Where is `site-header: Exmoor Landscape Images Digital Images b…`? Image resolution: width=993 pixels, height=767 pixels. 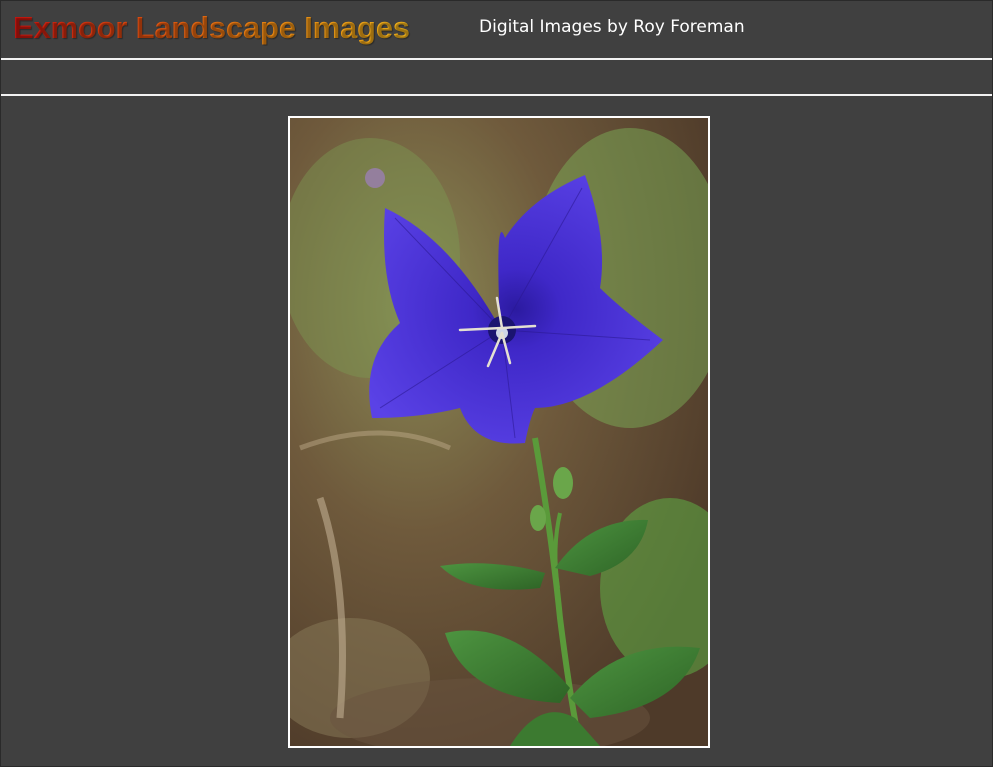 site-header: Exmoor Landscape Images Digital Images b… is located at coordinates (496, 30).